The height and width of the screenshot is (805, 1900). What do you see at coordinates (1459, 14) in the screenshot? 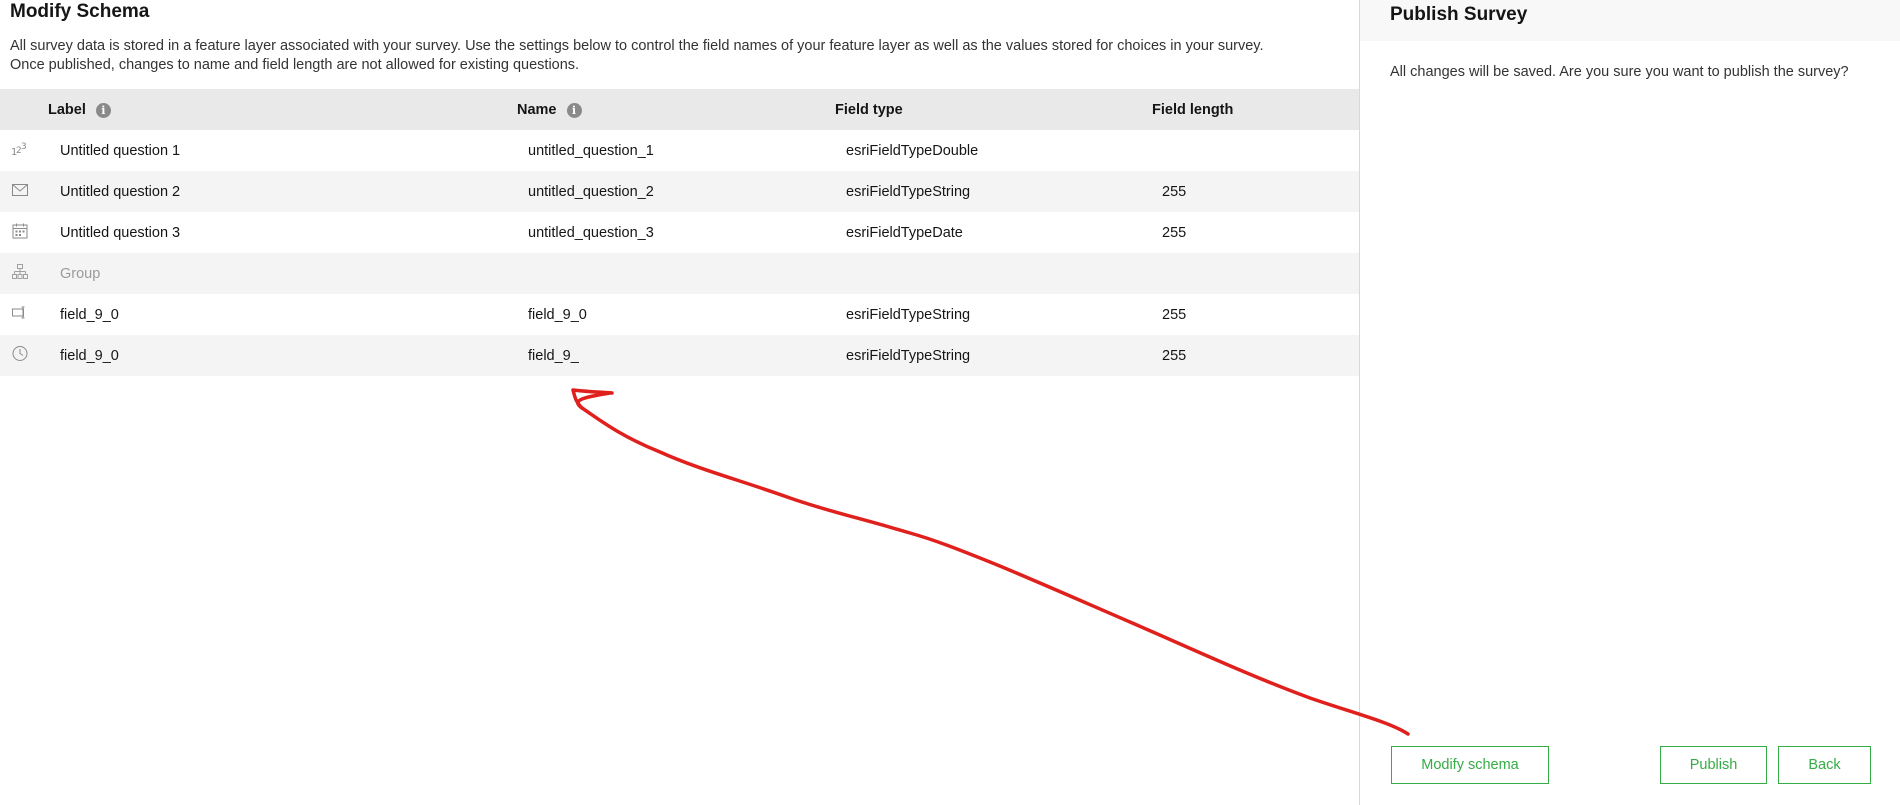
I see `publish-title: Publish Survey` at bounding box center [1459, 14].